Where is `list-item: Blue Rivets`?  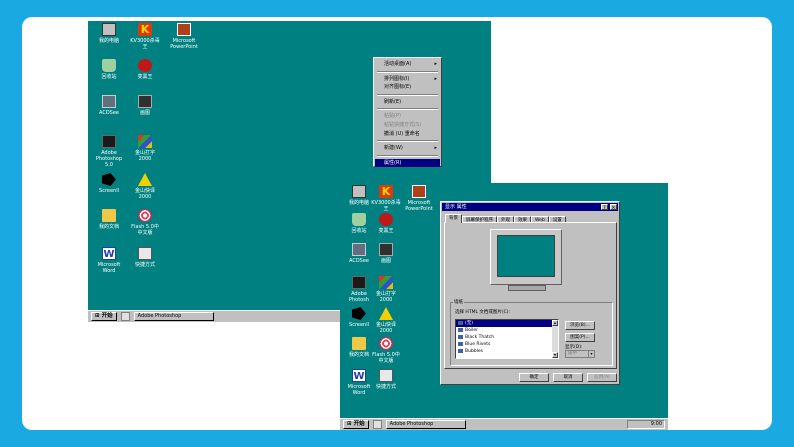 list-item: Blue Rivets is located at coordinates (507, 344).